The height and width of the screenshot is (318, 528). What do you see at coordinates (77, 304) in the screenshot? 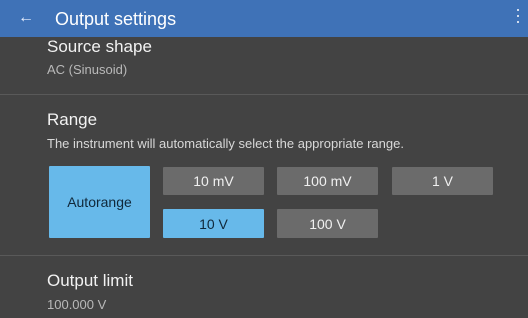
I see `output-limit-value: 100.000 V` at bounding box center [77, 304].